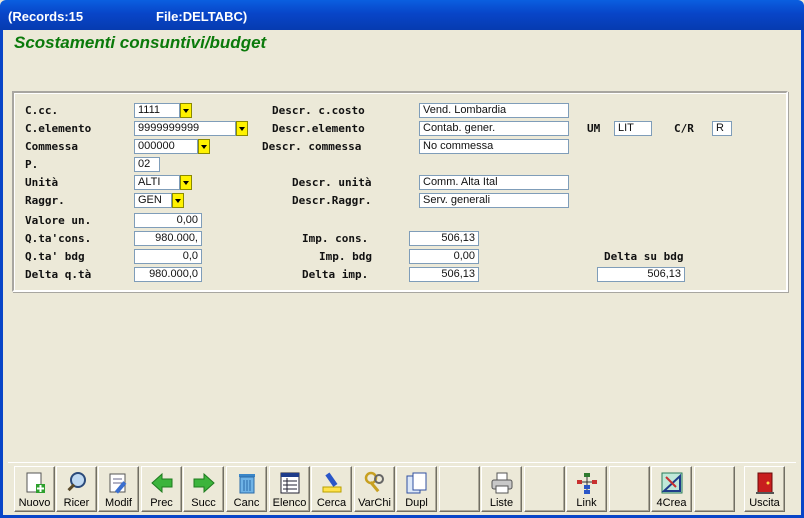 Image resolution: width=804 pixels, height=518 pixels. I want to click on raggr-dropdown-button, so click(178, 200).